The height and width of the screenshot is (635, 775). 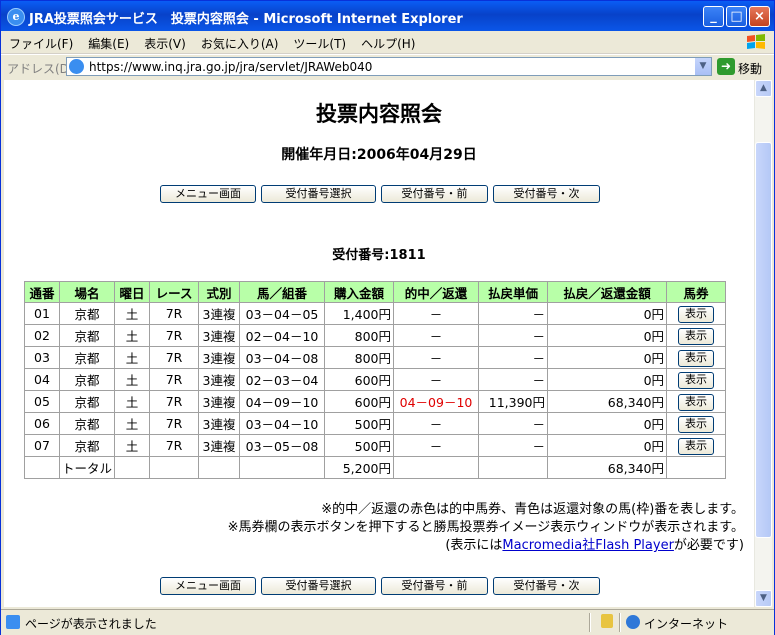 What do you see at coordinates (434, 194) in the screenshot?
I see `prev-receipt-button: 受付番号・前` at bounding box center [434, 194].